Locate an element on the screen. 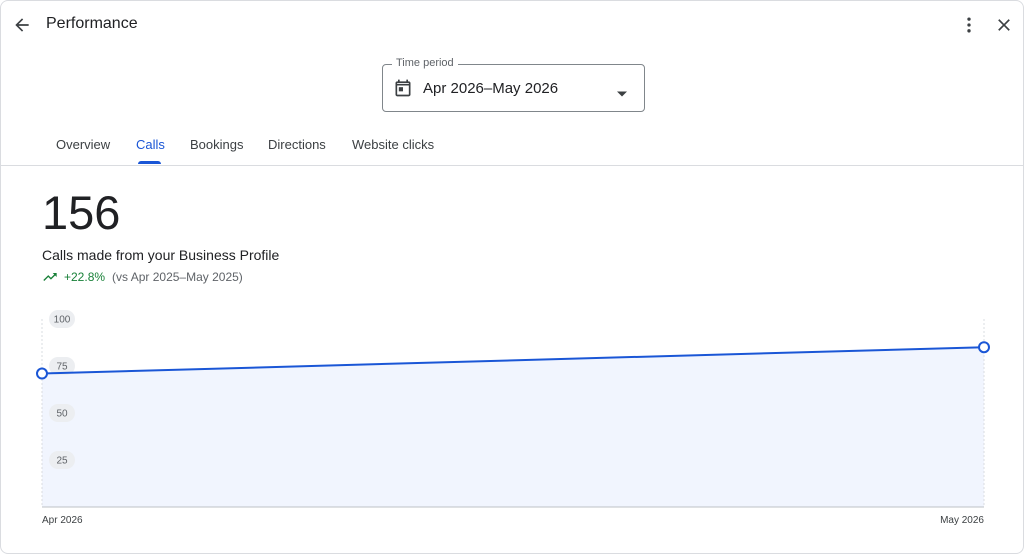  more-vert-icon is located at coordinates (969, 25).